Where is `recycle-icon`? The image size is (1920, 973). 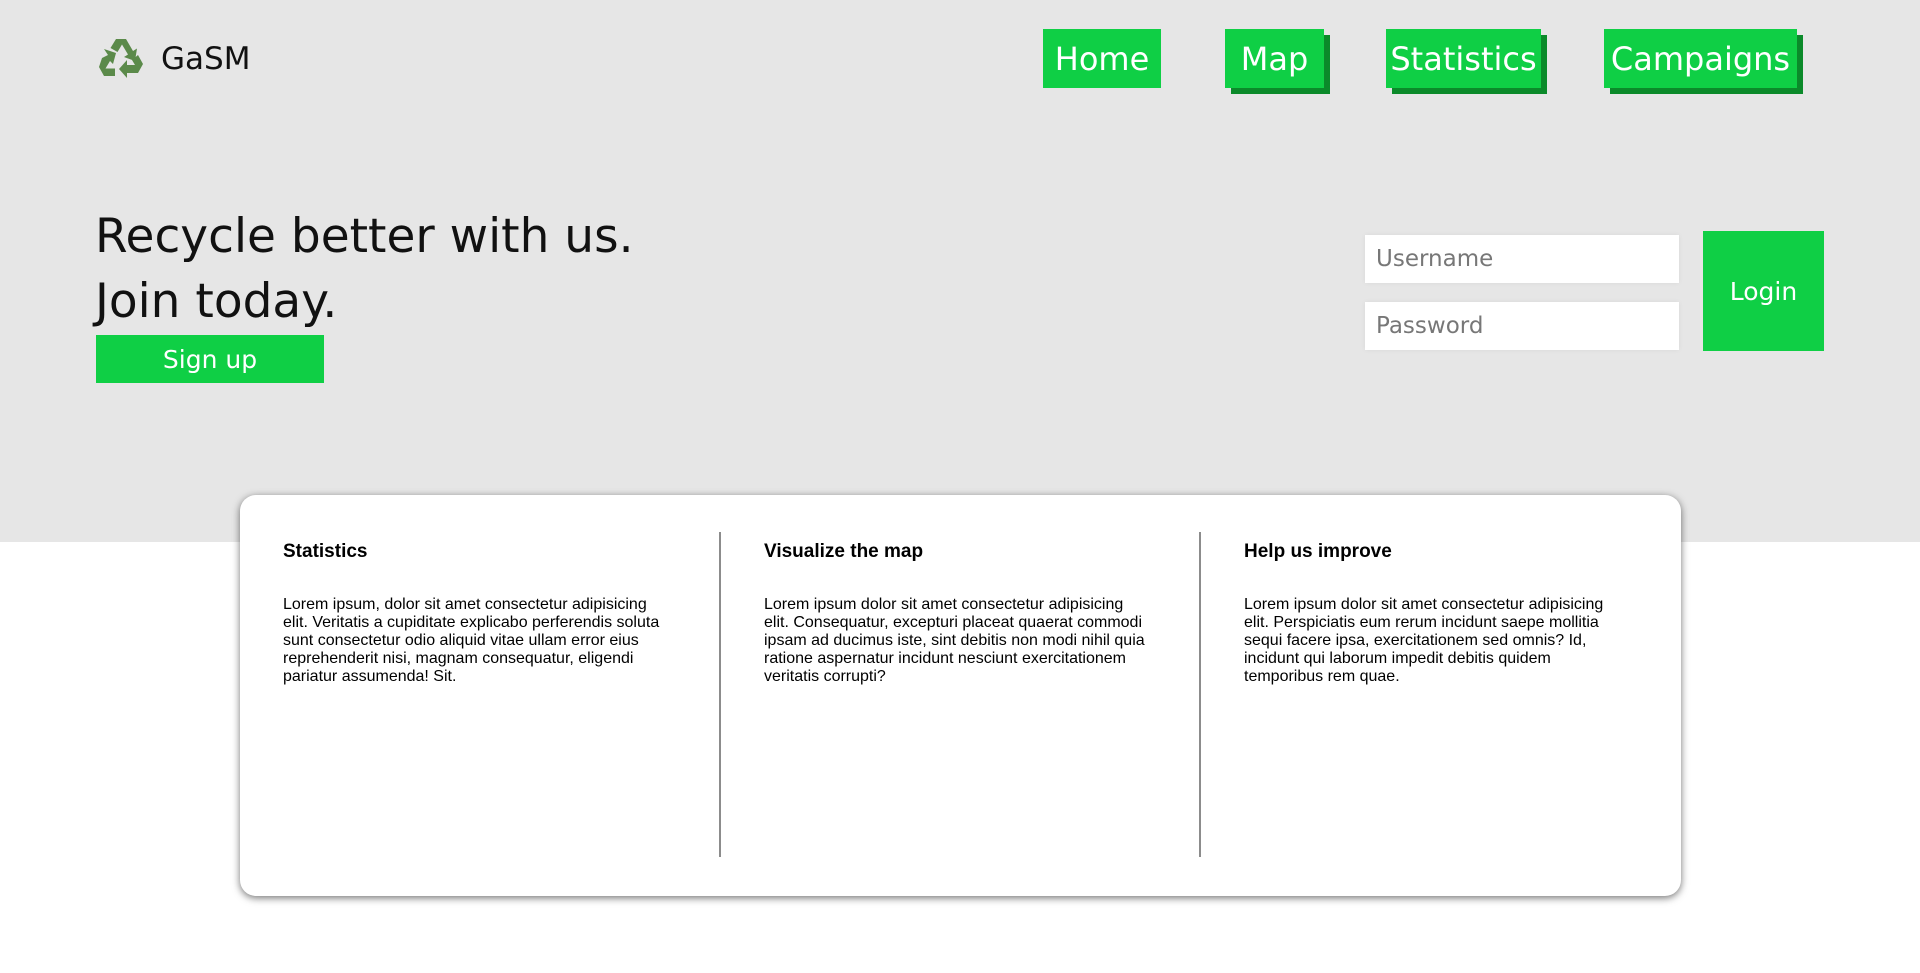 recycle-icon is located at coordinates (121, 58).